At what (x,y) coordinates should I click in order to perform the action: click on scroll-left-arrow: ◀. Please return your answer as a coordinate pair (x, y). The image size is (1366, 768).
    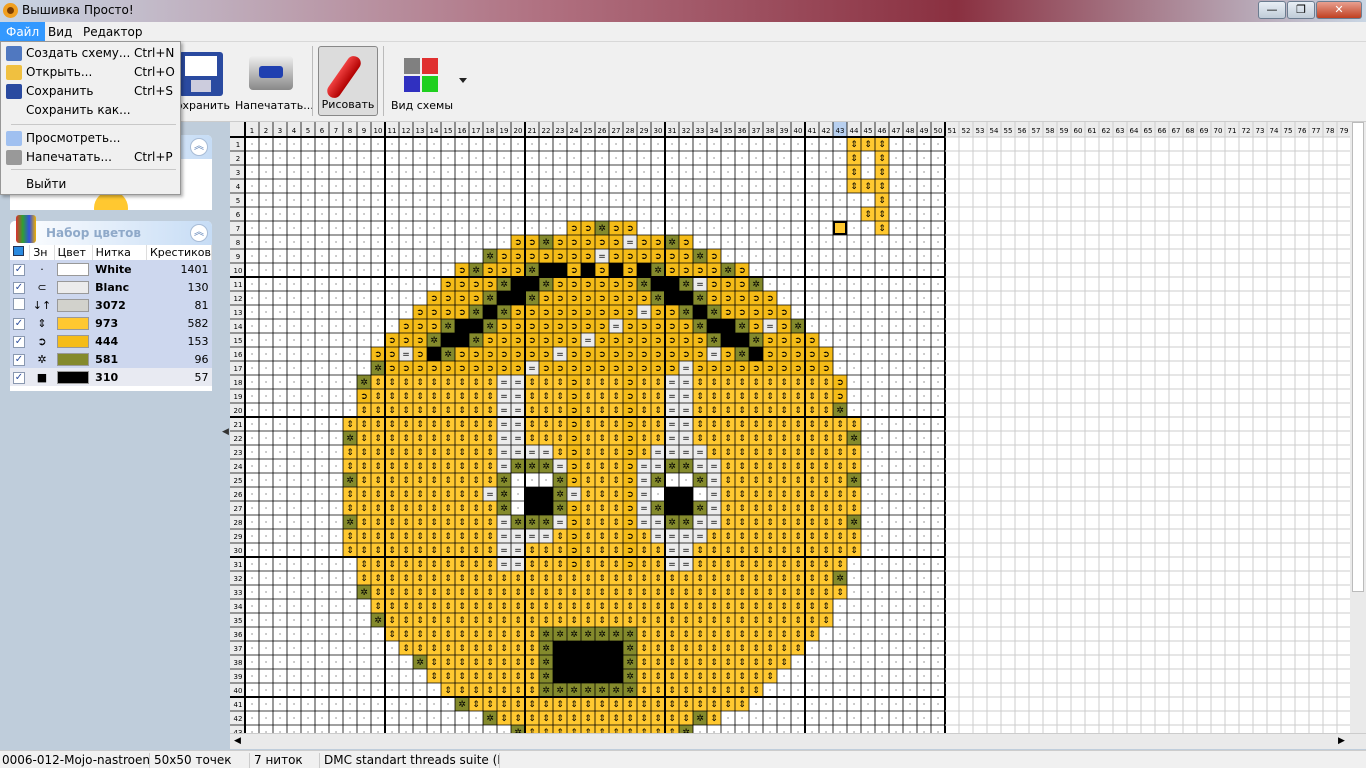
    Looking at the image, I should click on (237, 741).